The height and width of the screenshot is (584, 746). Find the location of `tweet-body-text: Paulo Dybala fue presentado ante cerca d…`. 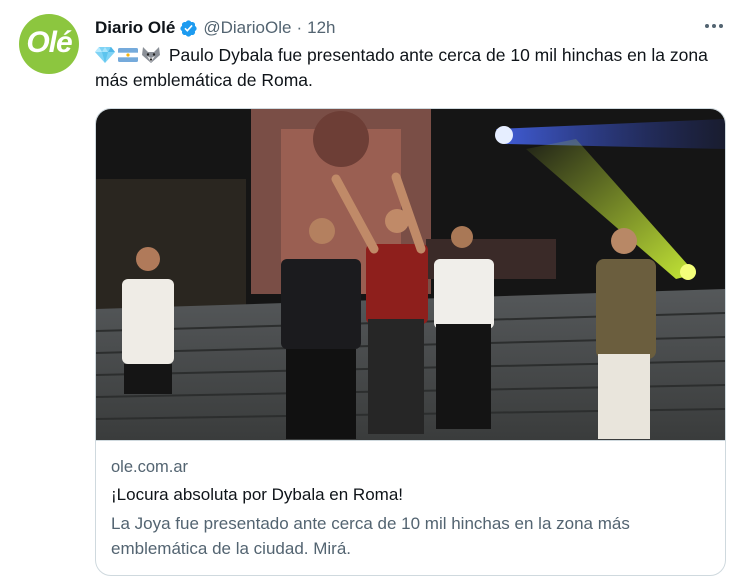

tweet-body-text: Paulo Dybala fue presentado ante cerca d… is located at coordinates (401, 67).